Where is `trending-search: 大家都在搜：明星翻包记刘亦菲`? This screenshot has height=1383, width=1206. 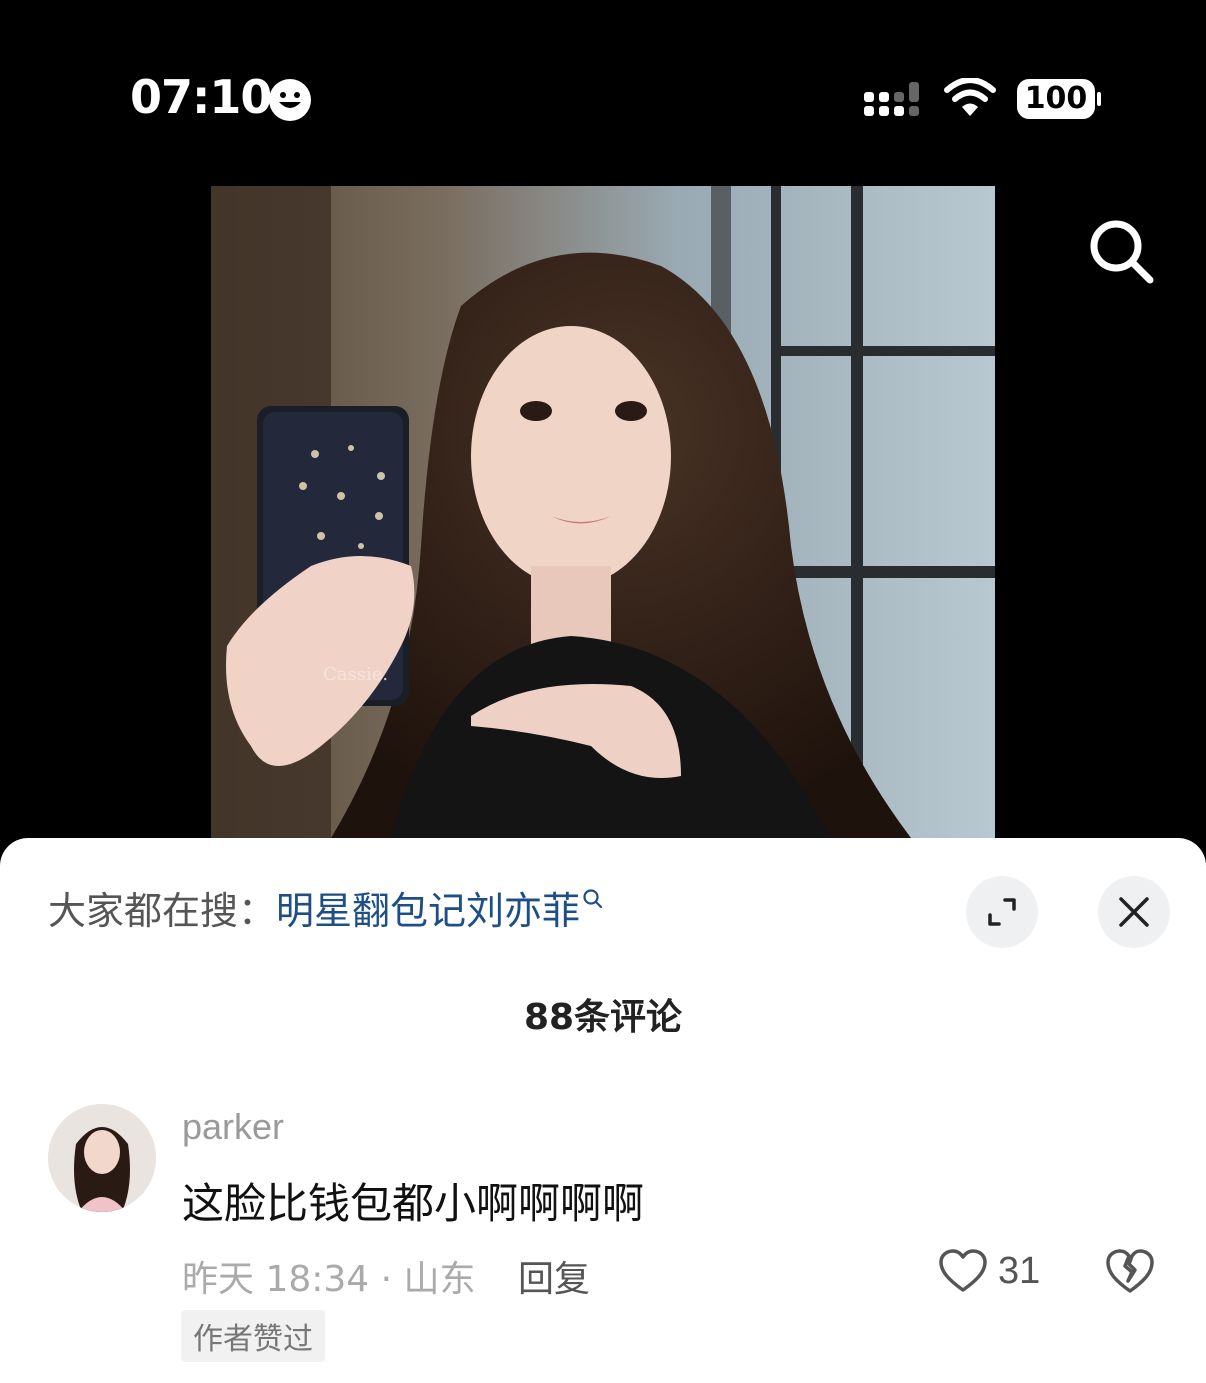 trending-search: 大家都在搜：明星翻包记刘亦菲 is located at coordinates (326, 907).